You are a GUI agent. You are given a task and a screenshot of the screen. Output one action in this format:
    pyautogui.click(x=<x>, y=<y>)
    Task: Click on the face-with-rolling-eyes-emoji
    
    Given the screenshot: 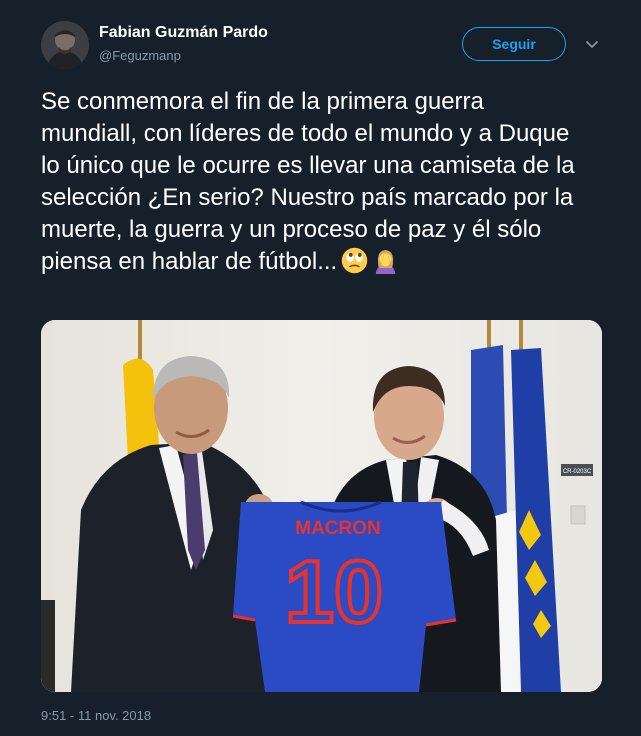 What is the action you would take?
    pyautogui.click(x=354, y=260)
    